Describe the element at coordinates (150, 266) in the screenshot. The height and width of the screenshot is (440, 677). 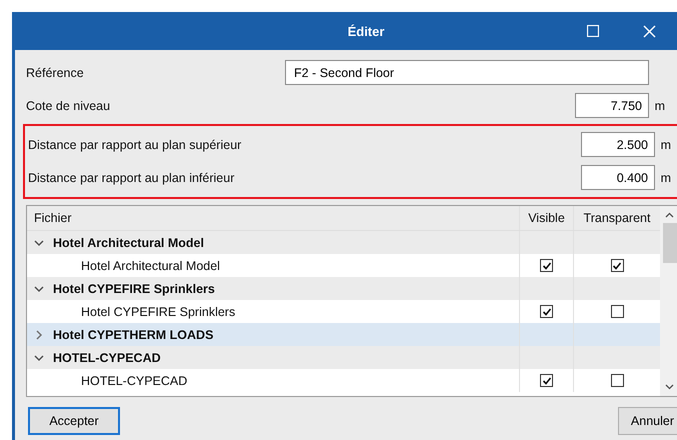
I see `file-name: Hotel Architectural Model` at that location.